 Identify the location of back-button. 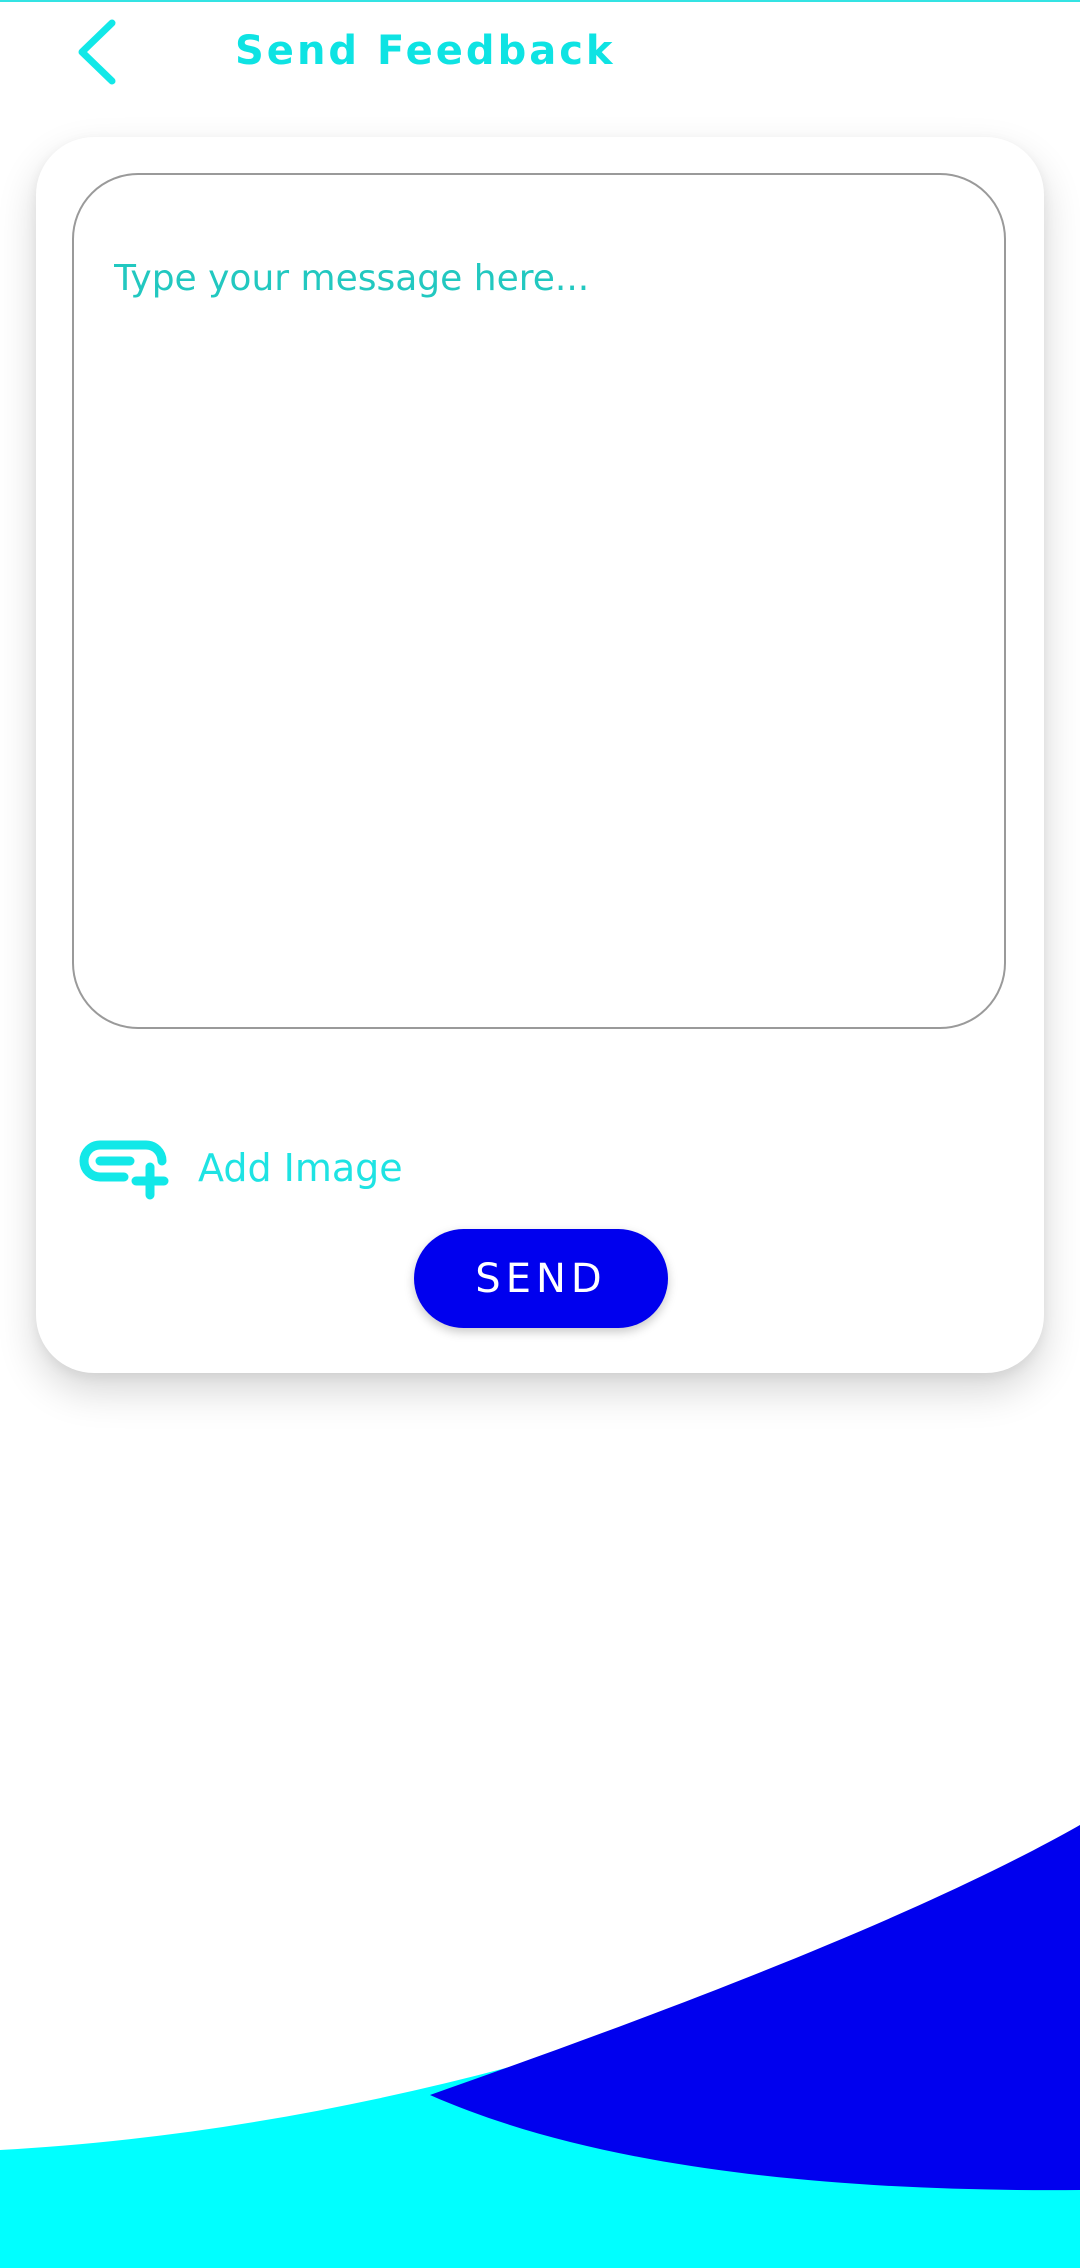
(97, 52).